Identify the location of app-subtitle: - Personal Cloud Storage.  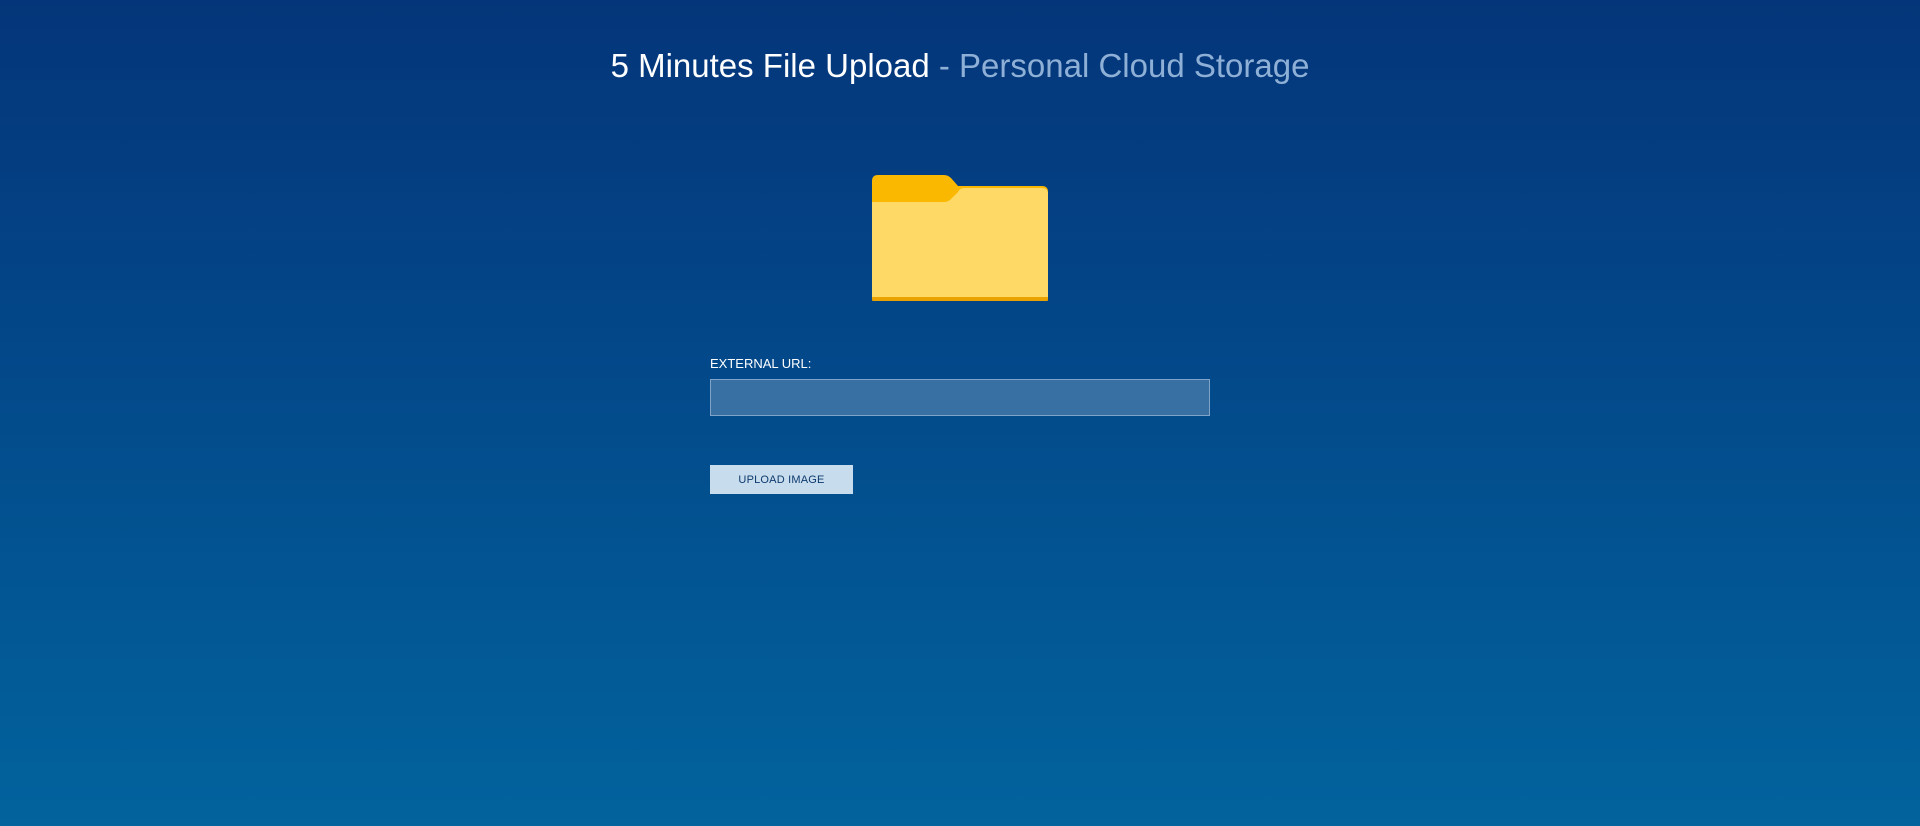
(1124, 65).